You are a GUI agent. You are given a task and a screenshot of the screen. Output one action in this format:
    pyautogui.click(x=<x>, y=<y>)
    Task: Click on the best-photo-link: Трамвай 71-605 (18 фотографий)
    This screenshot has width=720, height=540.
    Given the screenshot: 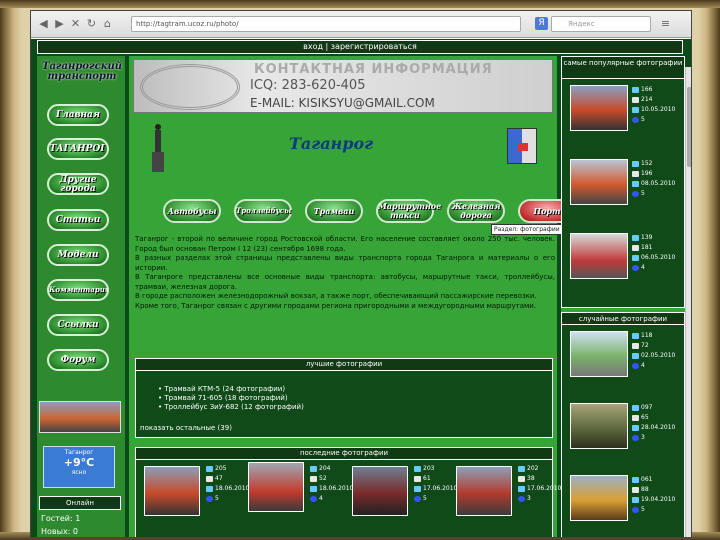 What is the action you would take?
    pyautogui.click(x=355, y=398)
    